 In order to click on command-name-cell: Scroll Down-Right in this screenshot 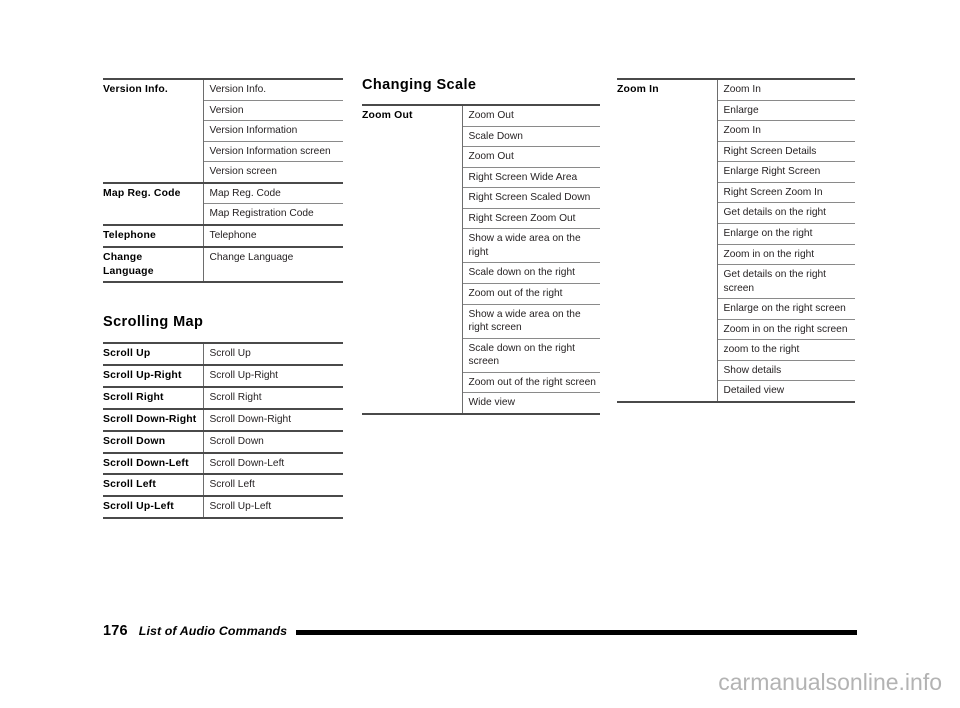, I will do `click(153, 419)`.